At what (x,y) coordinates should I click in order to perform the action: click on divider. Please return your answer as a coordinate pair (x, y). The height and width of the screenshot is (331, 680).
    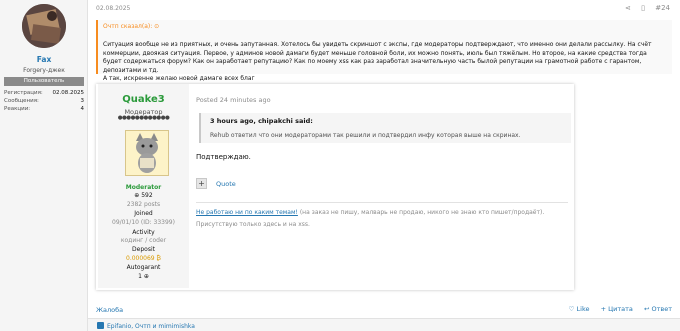
    Looking at the image, I should click on (382, 202).